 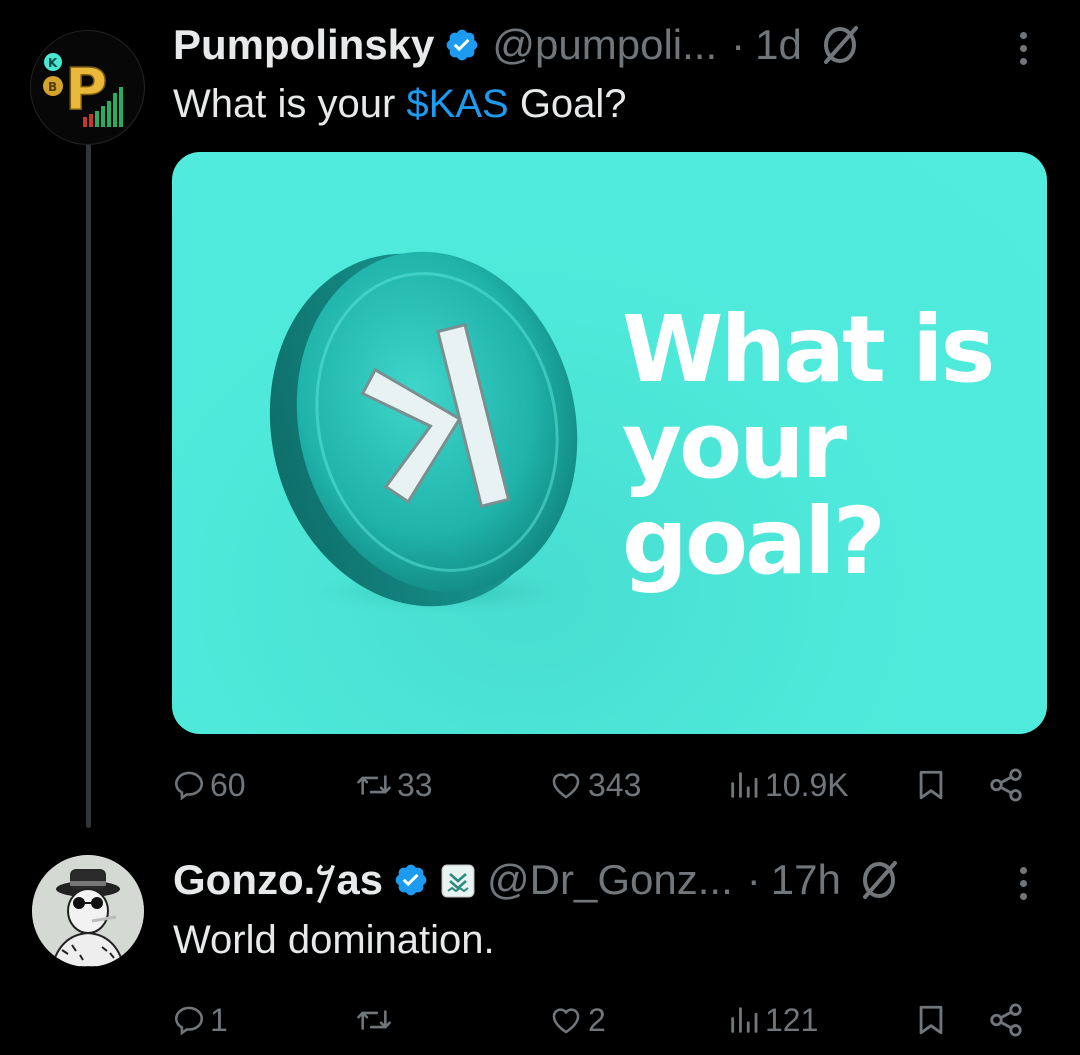 I want to click on tweet-text-part: What is your, so click(x=290, y=104).